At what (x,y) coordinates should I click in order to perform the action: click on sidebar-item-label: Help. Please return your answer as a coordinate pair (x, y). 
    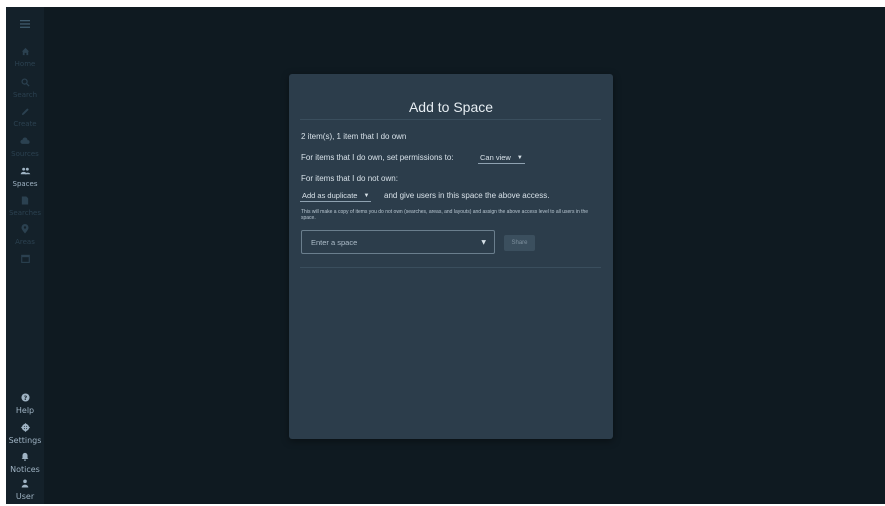
    Looking at the image, I should click on (25, 410).